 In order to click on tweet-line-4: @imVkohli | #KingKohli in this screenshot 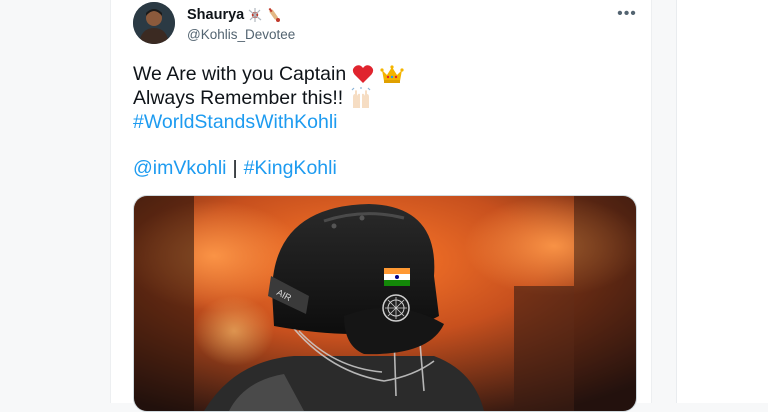, I will do `click(383, 168)`.